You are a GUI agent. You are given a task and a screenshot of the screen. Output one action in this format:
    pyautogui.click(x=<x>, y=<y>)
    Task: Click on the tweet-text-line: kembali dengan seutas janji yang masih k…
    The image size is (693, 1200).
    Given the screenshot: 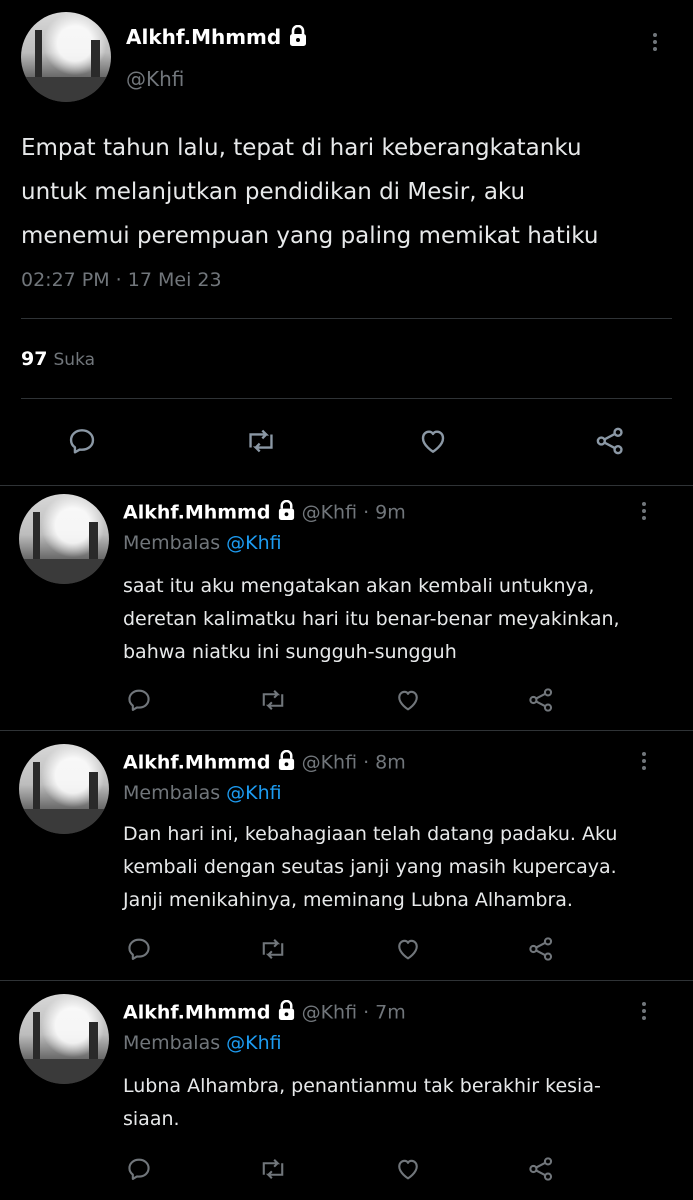 What is the action you would take?
    pyautogui.click(x=370, y=867)
    